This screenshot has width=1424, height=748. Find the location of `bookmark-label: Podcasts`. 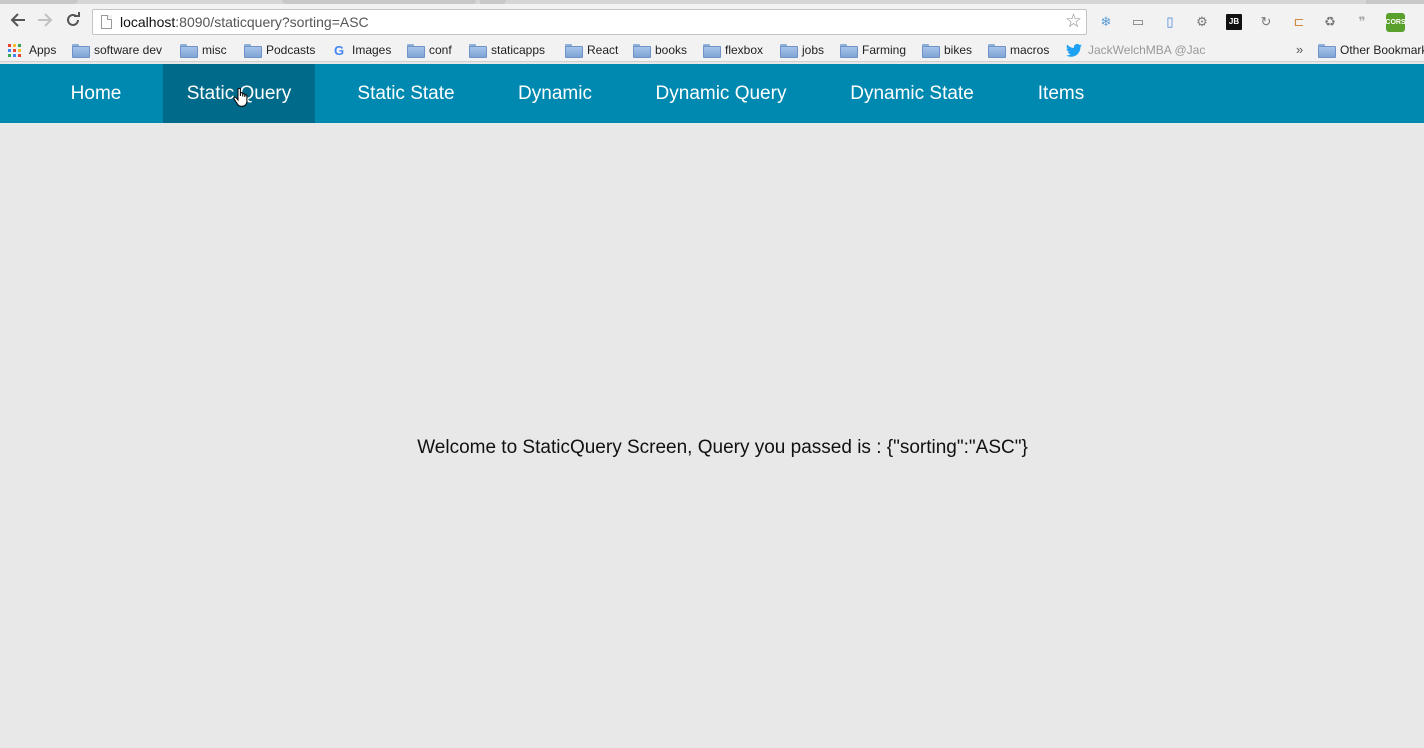

bookmark-label: Podcasts is located at coordinates (291, 50).